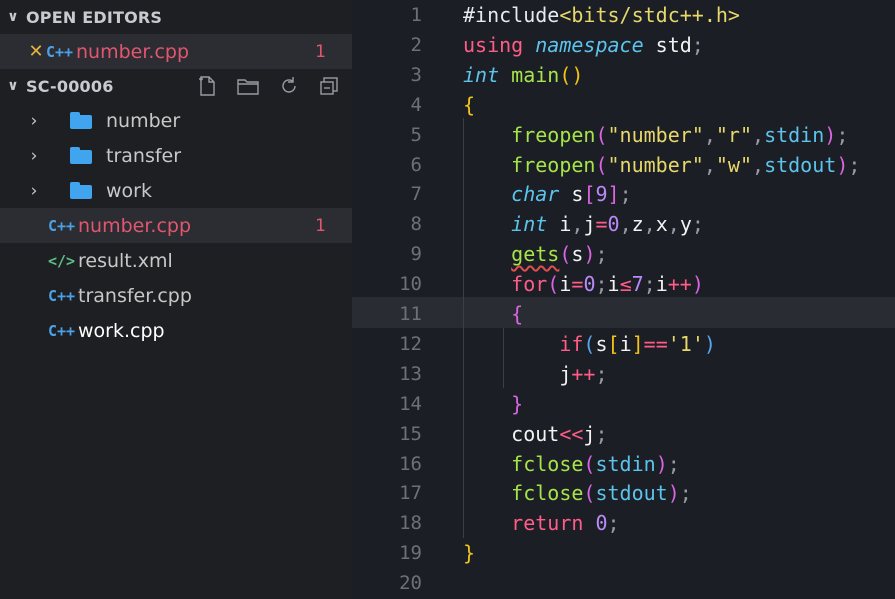  I want to click on collapse-all-icon, so click(329, 86).